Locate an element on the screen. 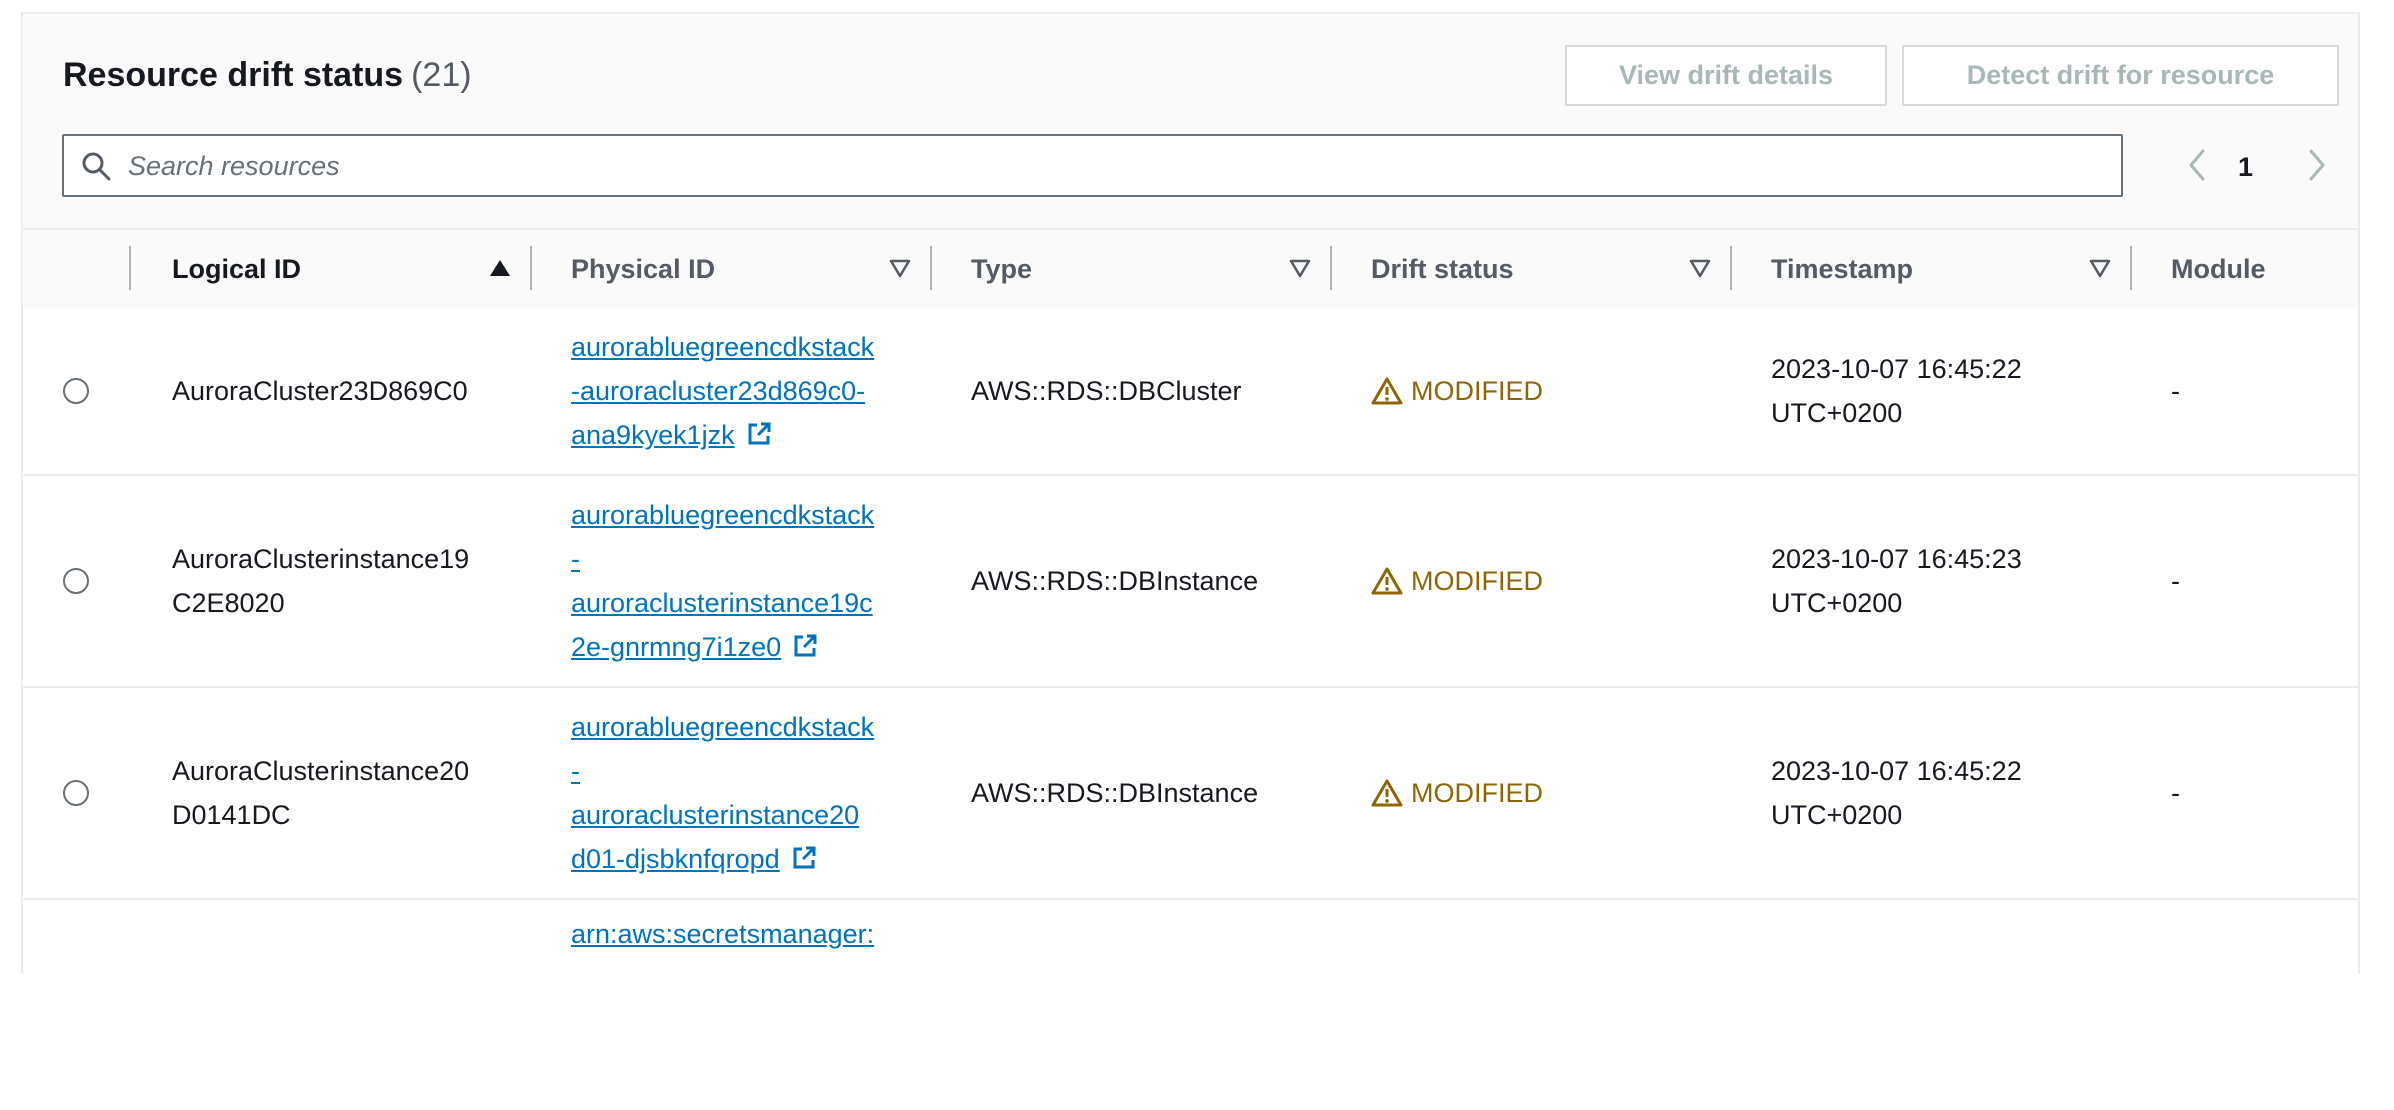 This screenshot has height=1110, width=2394. column-label: Physical ID is located at coordinates (643, 268).